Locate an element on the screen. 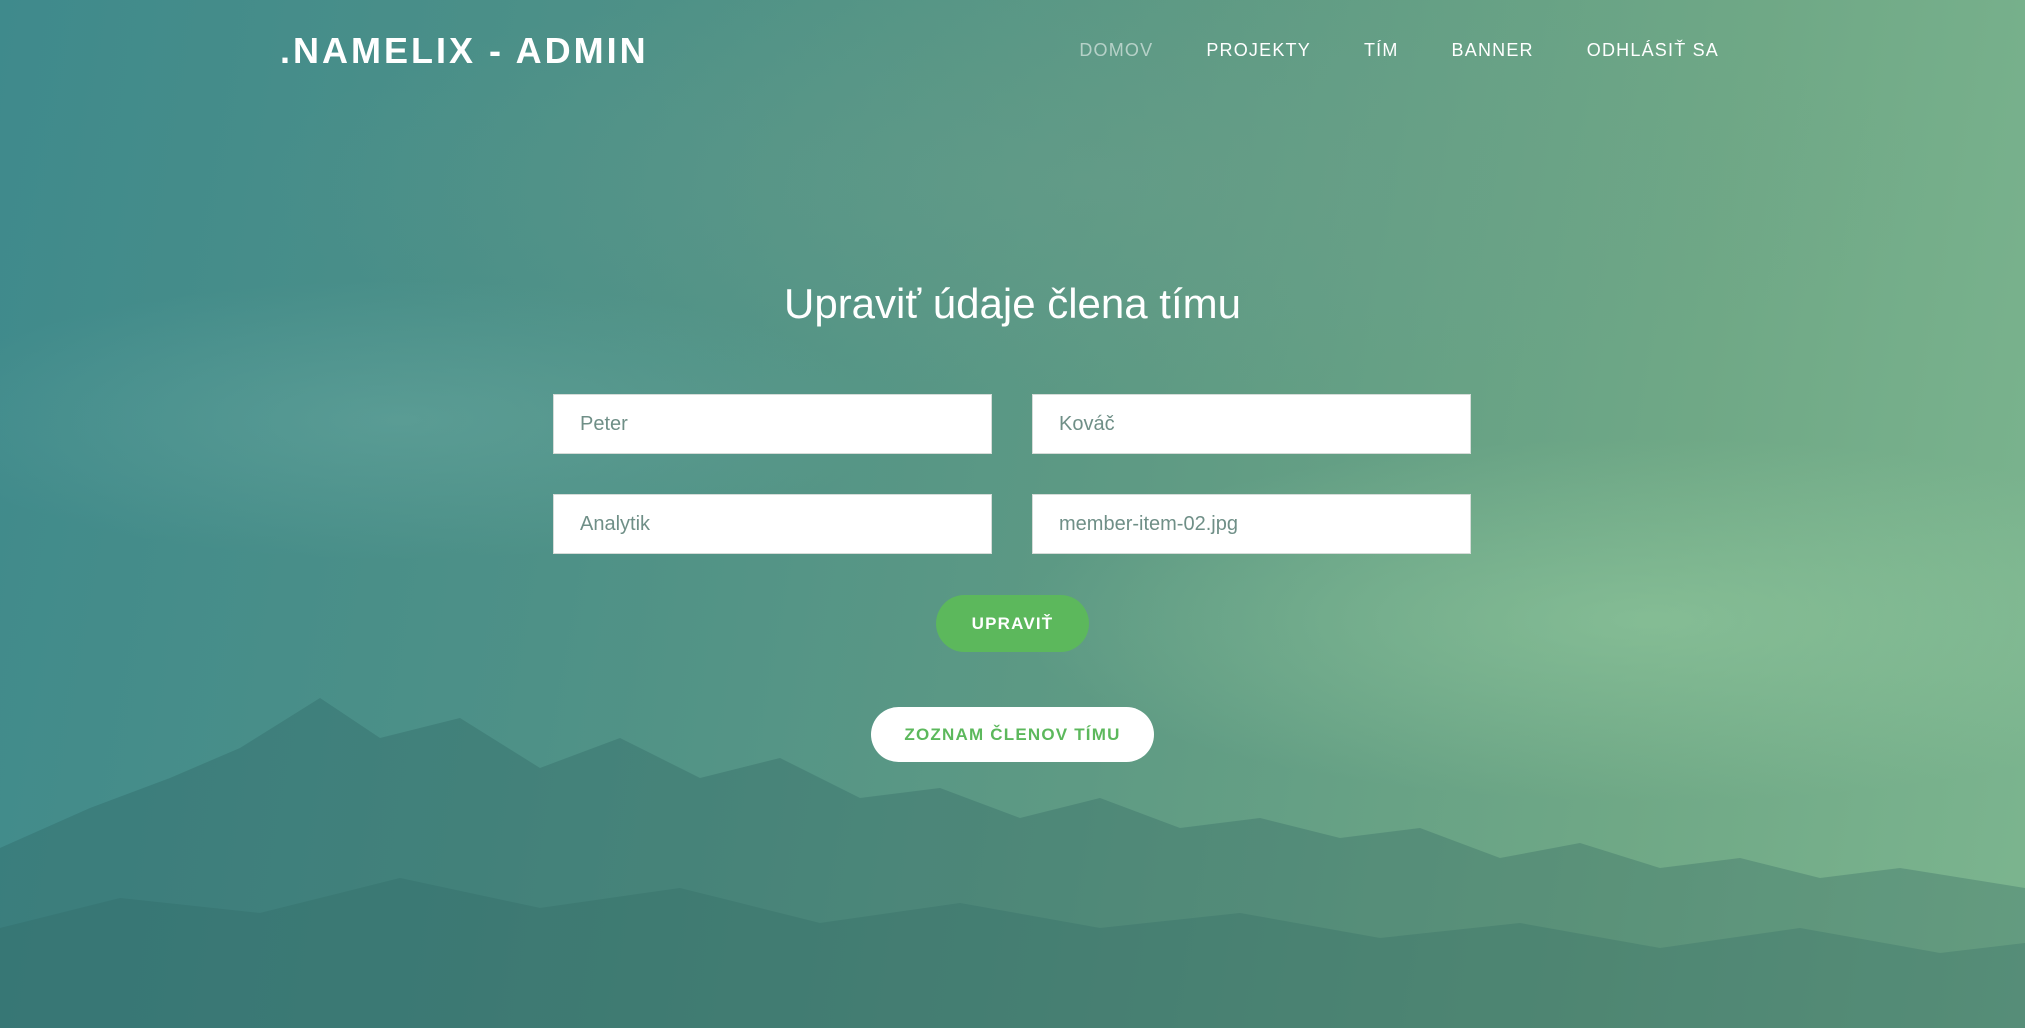  nav-item-projekty: PROJEKTY is located at coordinates (1258, 50).